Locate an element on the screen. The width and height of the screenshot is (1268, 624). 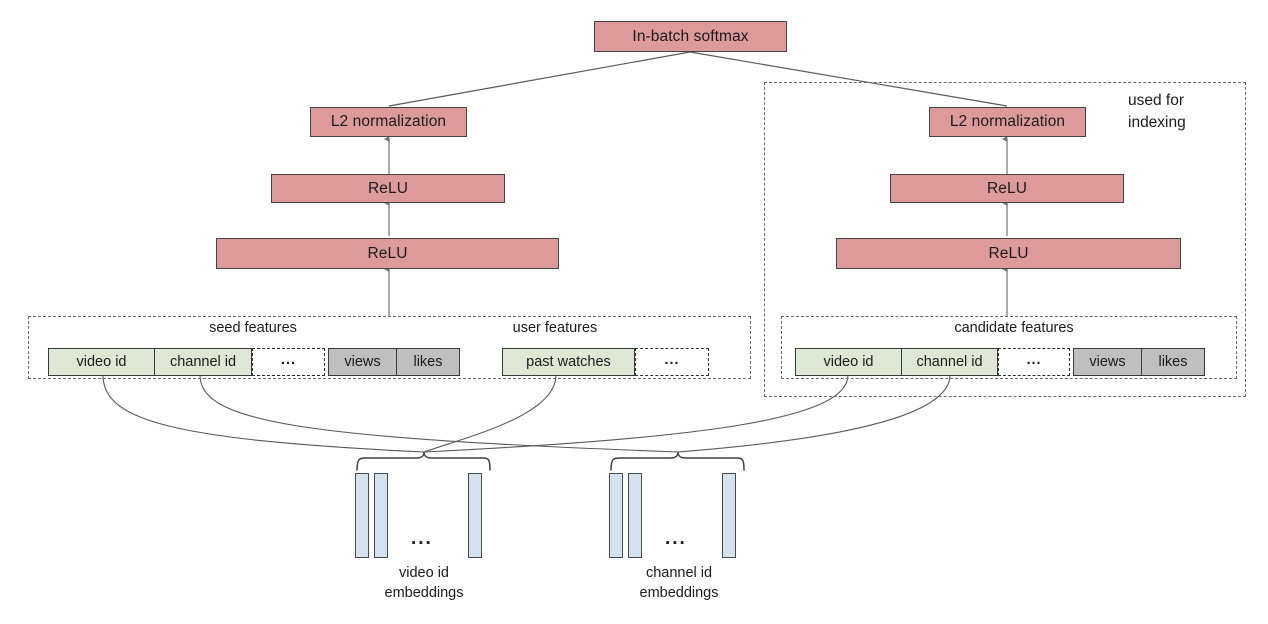
channel-id-embeddings-label-line2: embeddings is located at coordinates (679, 593).